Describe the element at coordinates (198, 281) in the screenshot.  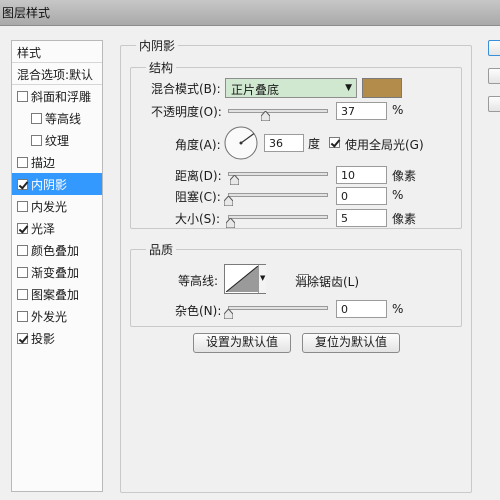
I see `contour-label: 等高线:` at that location.